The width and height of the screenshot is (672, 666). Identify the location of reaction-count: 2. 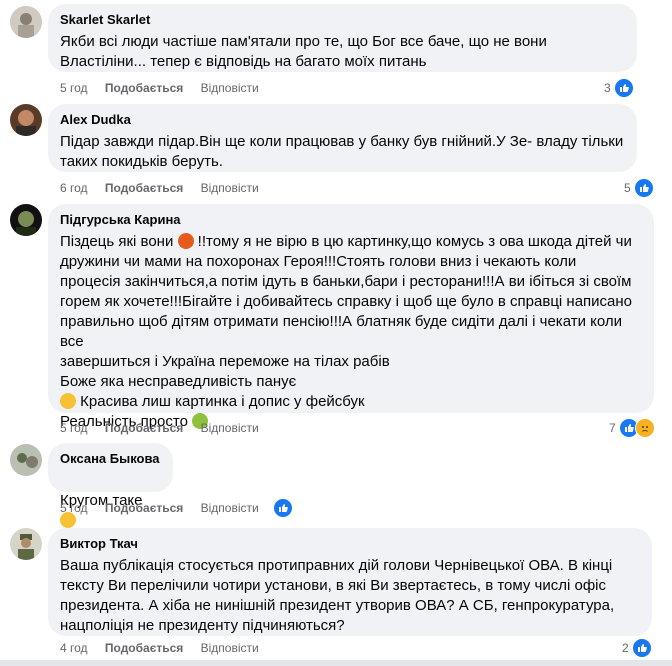
(637, 648).